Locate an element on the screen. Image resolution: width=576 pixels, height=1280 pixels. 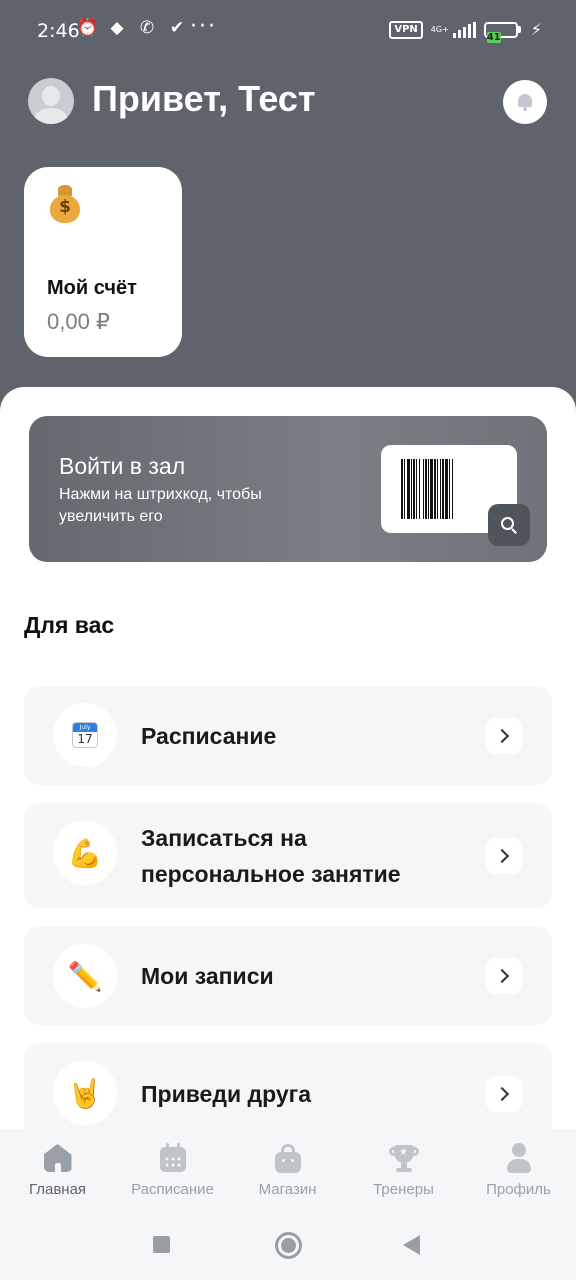
signal-icon is located at coordinates (464, 29).